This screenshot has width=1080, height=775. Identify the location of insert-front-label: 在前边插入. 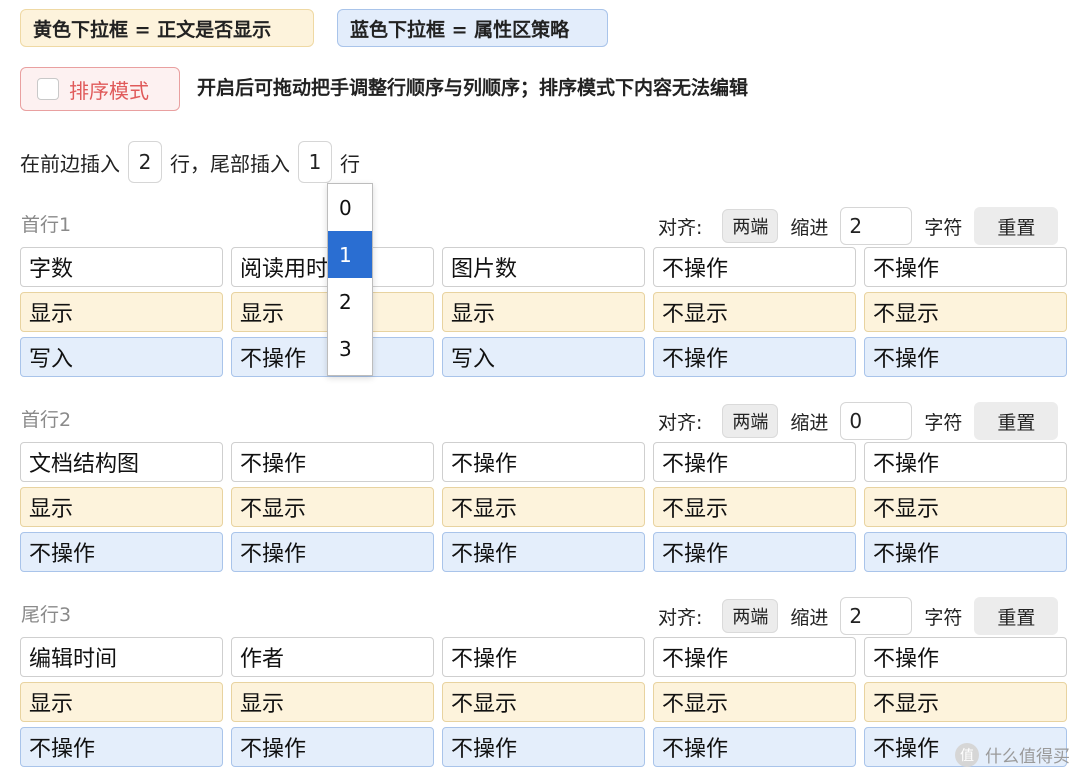
(70, 163).